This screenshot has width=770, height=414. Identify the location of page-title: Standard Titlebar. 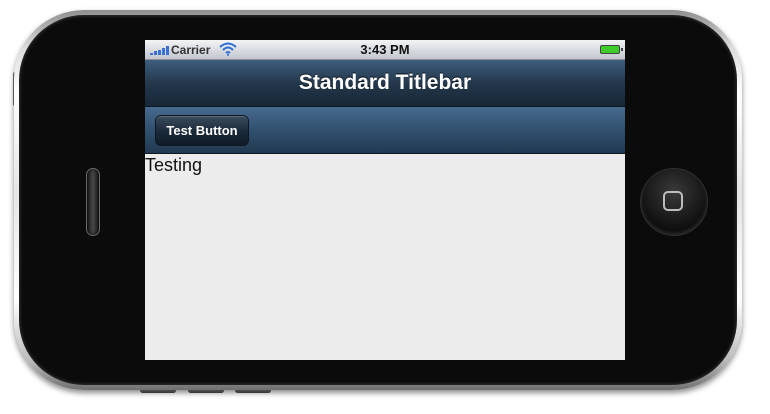
(385, 82).